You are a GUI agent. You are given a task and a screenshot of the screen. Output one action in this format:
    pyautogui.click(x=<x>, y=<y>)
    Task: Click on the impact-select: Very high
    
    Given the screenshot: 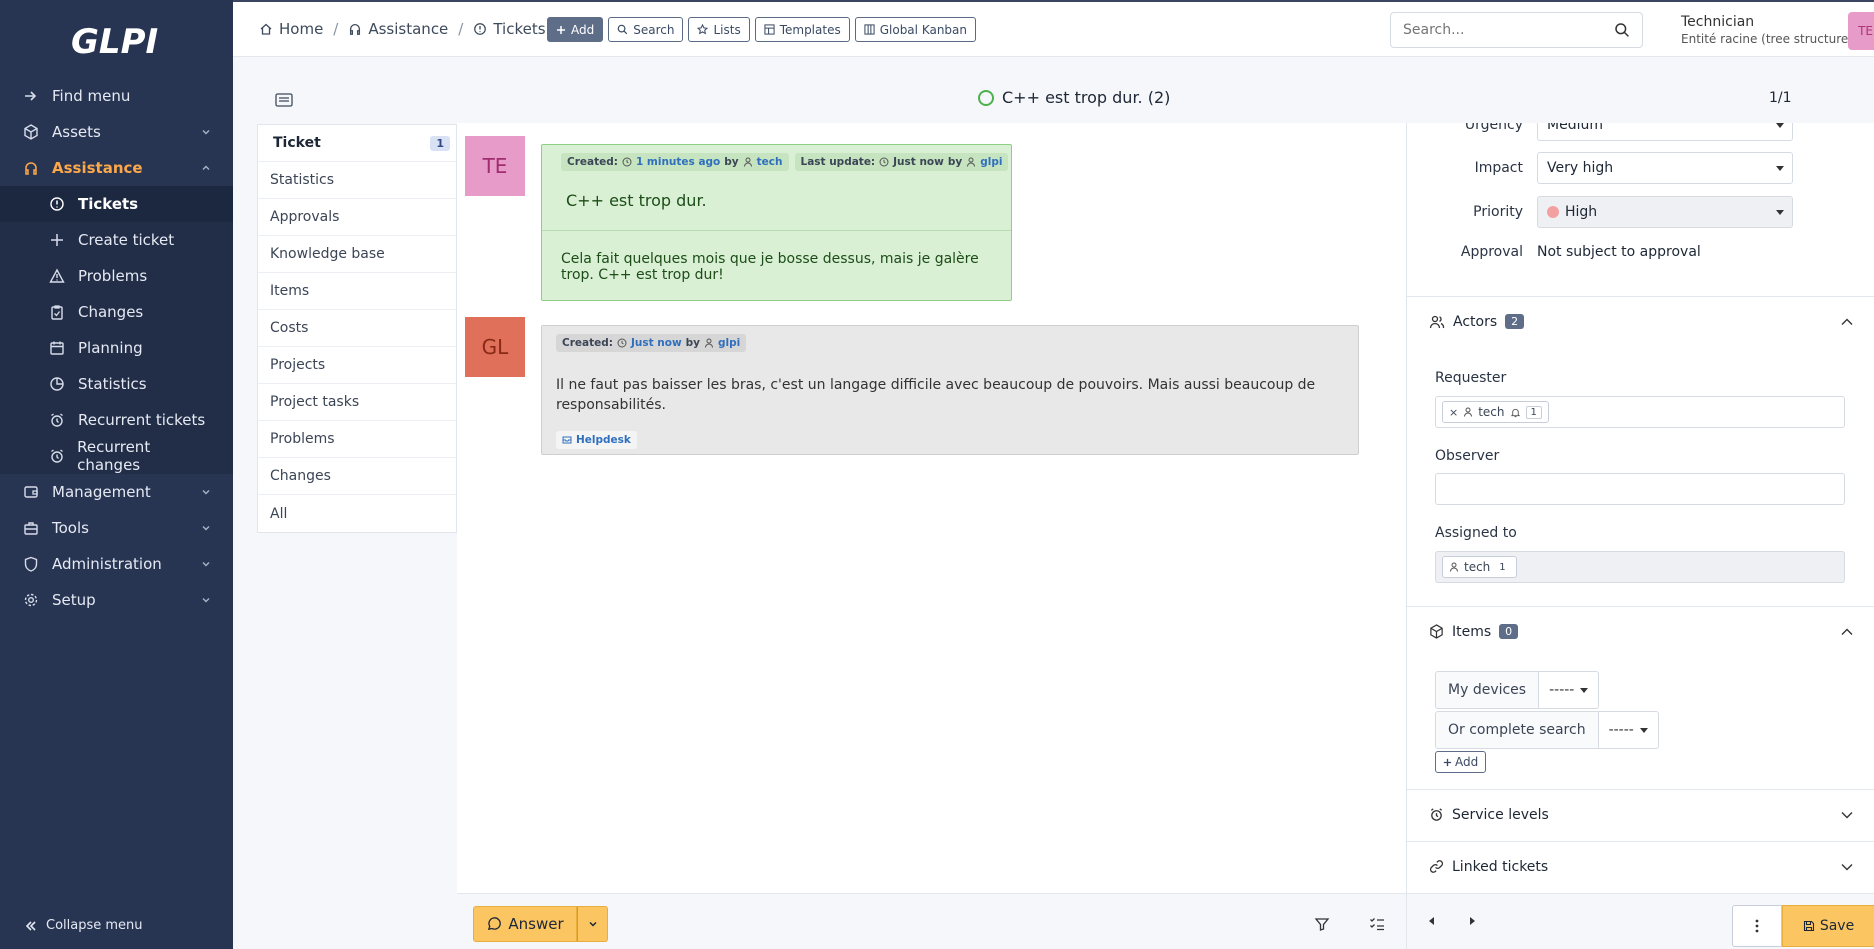 What is the action you would take?
    pyautogui.click(x=1665, y=168)
    